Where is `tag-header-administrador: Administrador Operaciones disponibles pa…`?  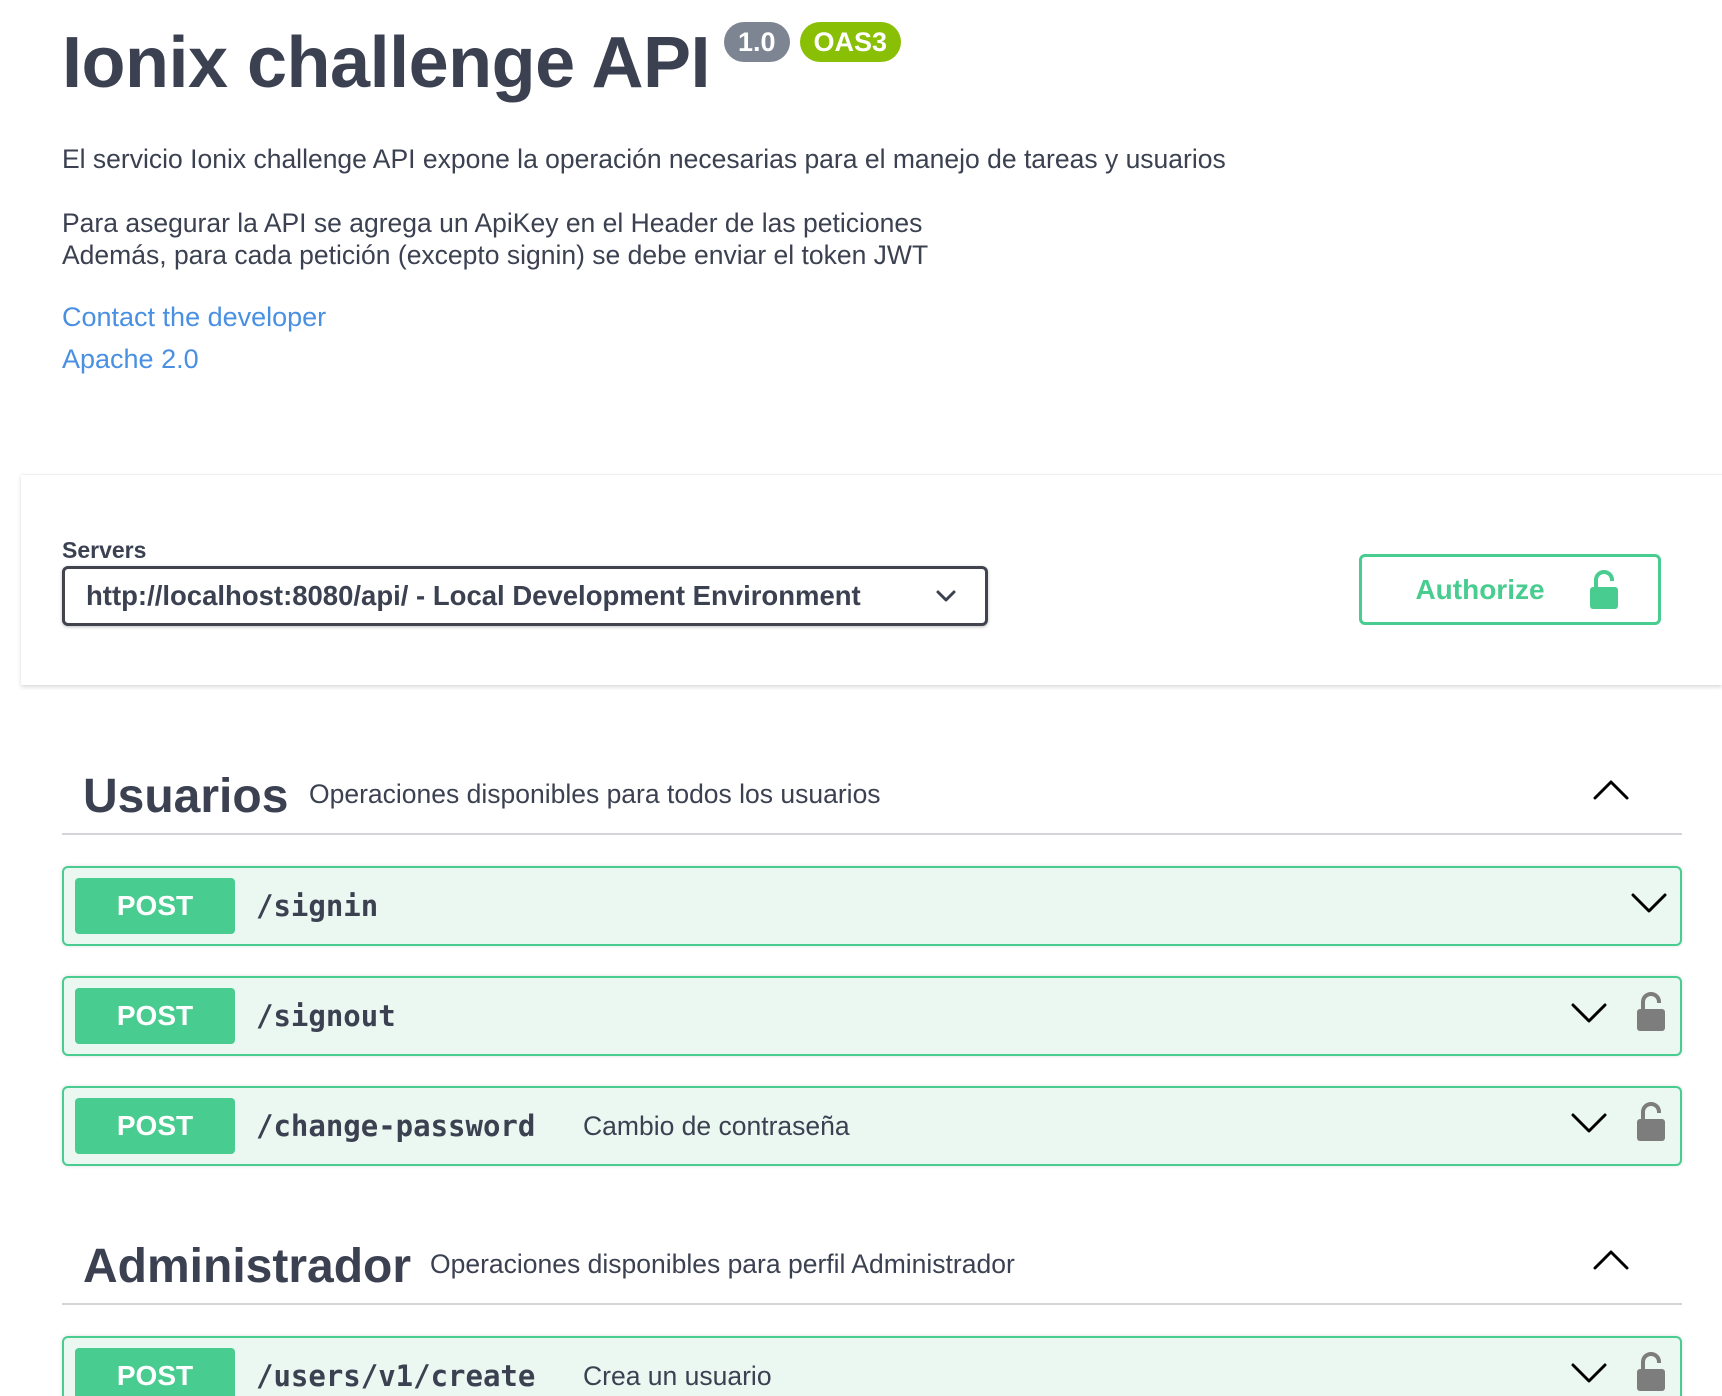 tag-header-administrador: Administrador Operaciones disponibles pa… is located at coordinates (872, 1265).